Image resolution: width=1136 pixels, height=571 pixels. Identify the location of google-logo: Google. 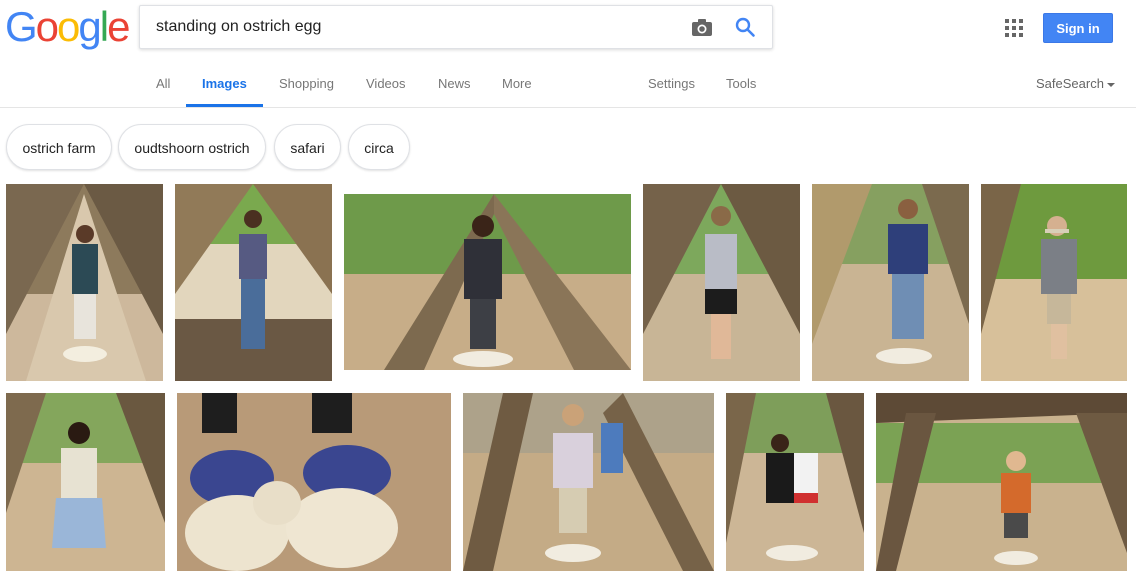
(67, 26).